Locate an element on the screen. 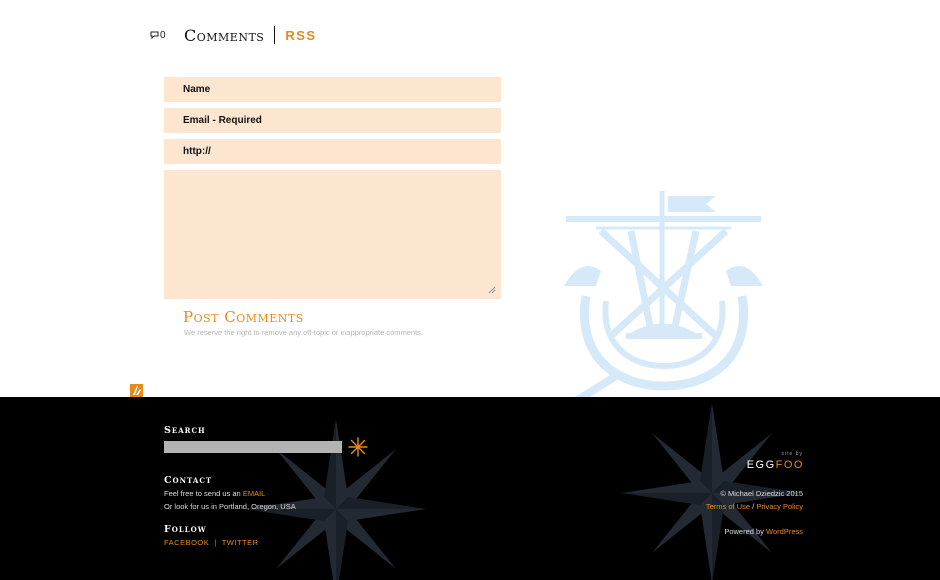 This screenshot has width=940, height=580. privacy-link: Privacy Policy is located at coordinates (779, 506).